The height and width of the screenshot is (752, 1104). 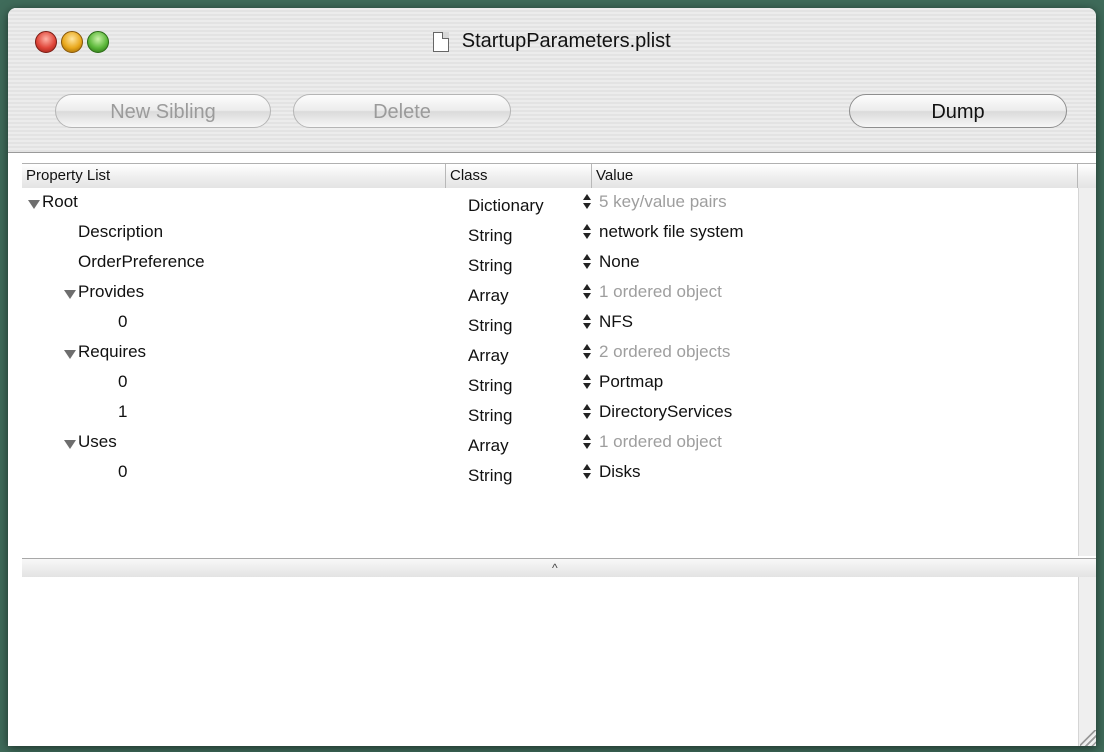 What do you see at coordinates (112, 351) in the screenshot?
I see `row-key: Requires` at bounding box center [112, 351].